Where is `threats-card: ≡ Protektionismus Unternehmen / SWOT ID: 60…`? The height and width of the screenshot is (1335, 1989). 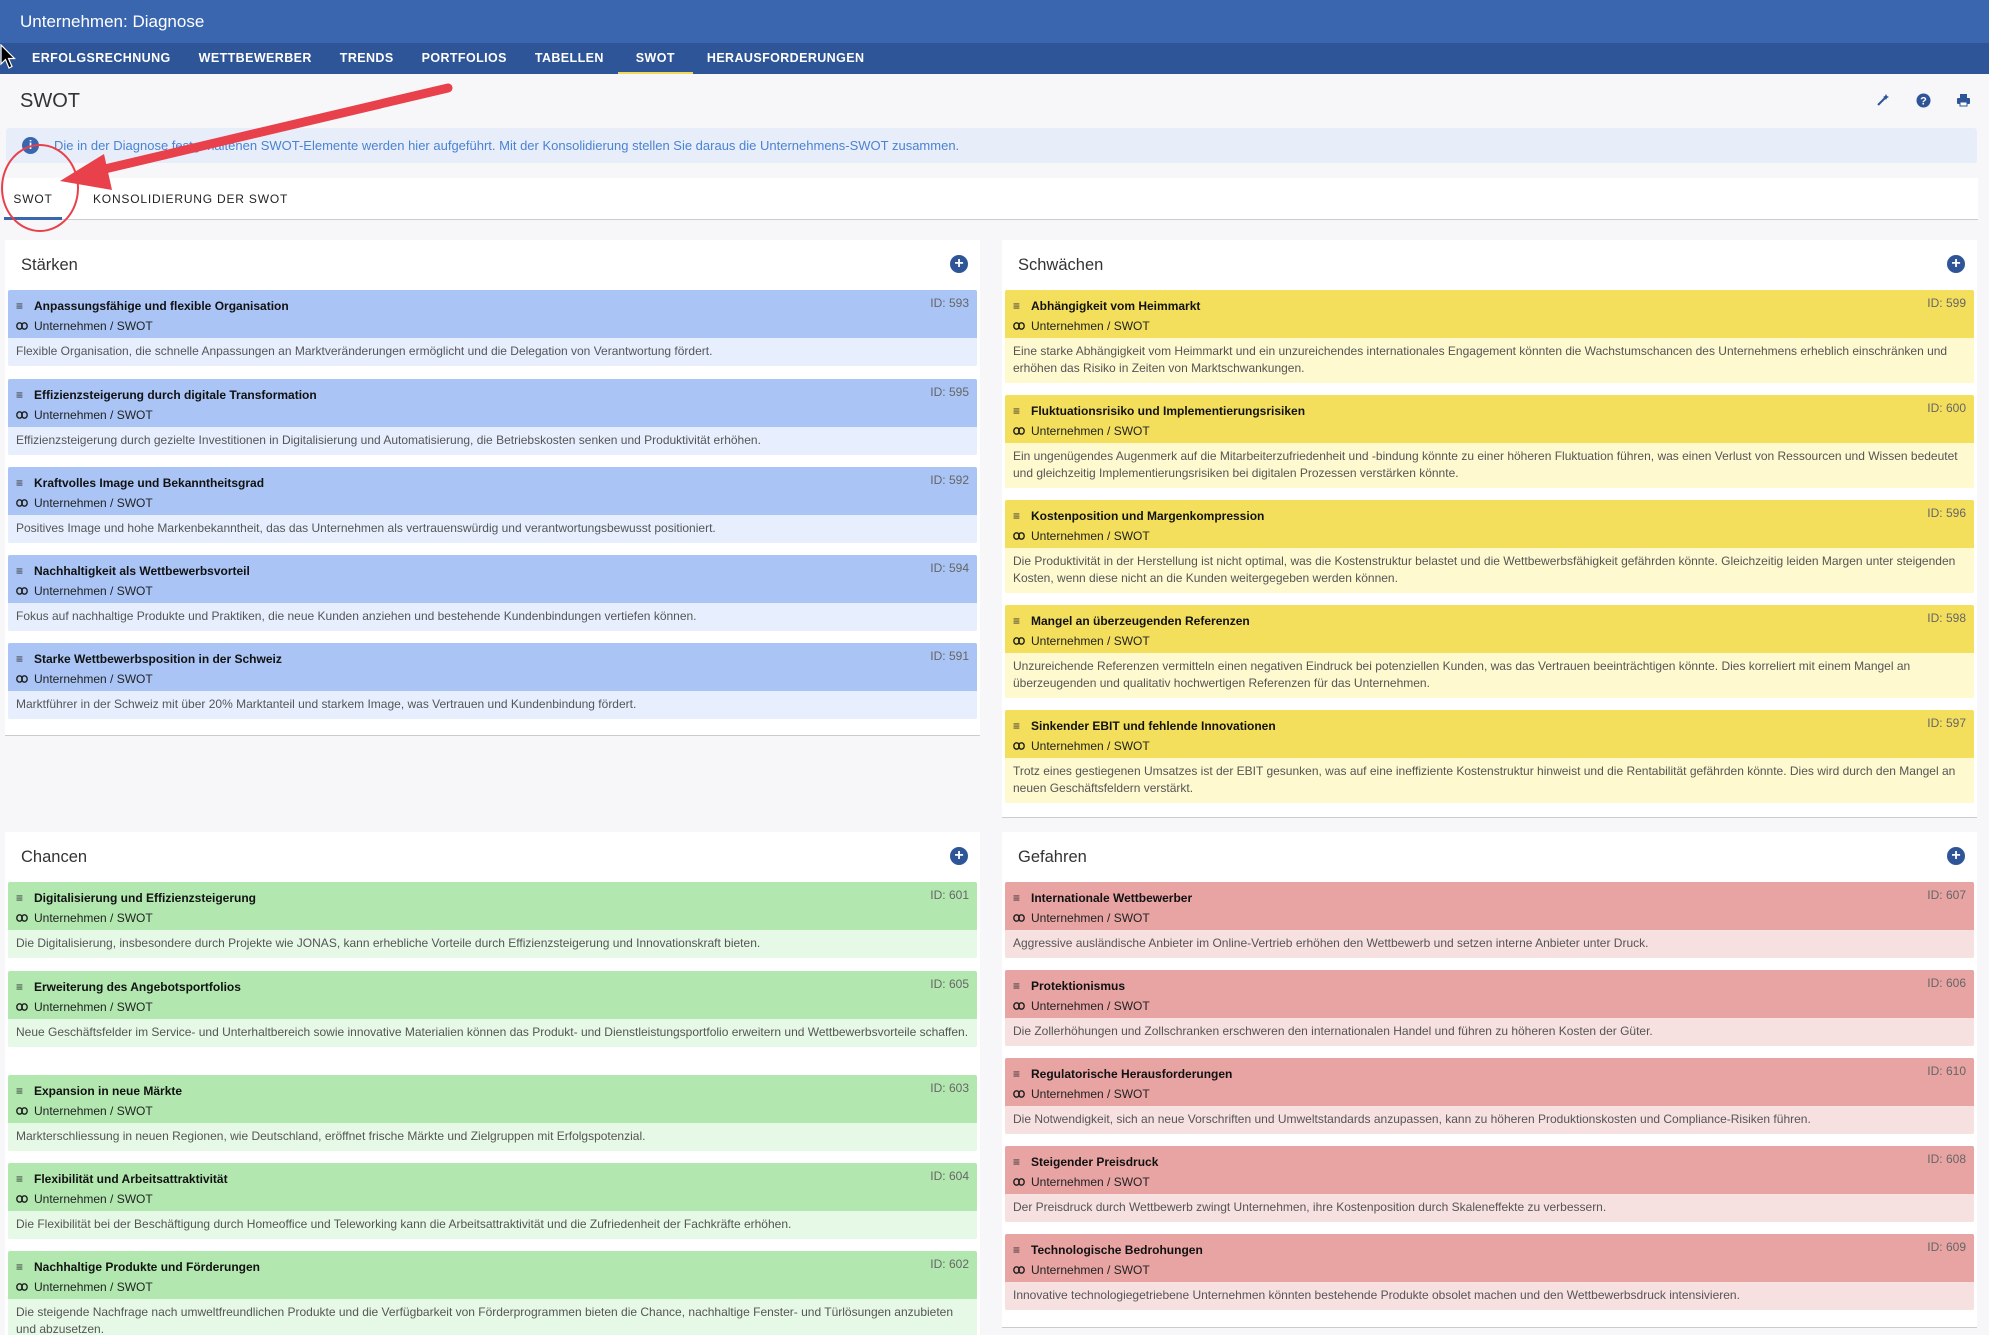
threats-card: ≡ Protektionismus Unternehmen / SWOT ID: 60… is located at coordinates (1489, 1008).